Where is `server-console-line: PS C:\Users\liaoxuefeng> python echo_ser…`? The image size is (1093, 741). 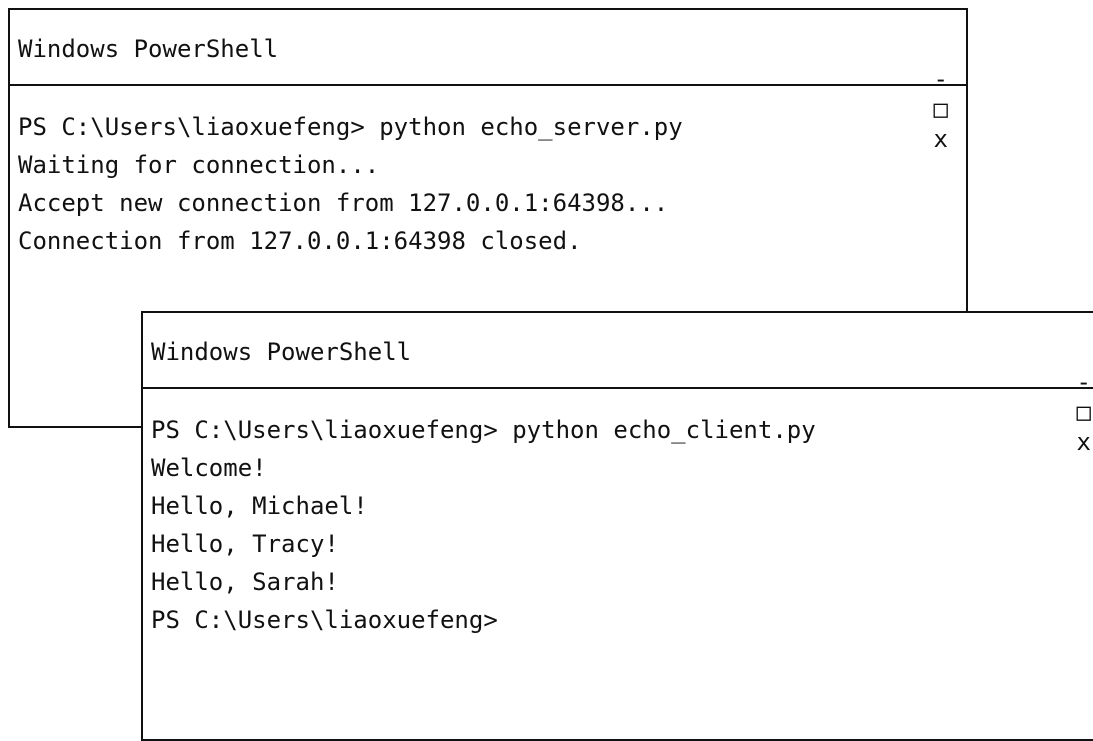
server-console-line: PS C:\Users\liaoxuefeng> python echo_ser… is located at coordinates (350, 127).